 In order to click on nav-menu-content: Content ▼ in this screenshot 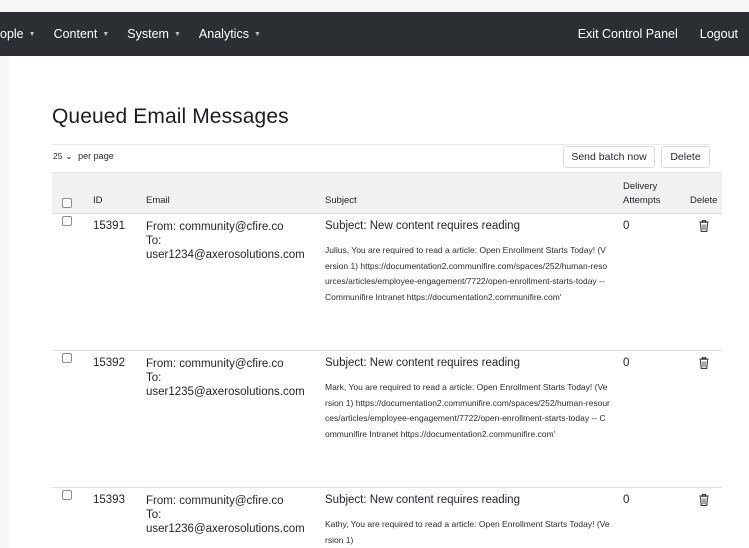, I will do `click(82, 34)`.